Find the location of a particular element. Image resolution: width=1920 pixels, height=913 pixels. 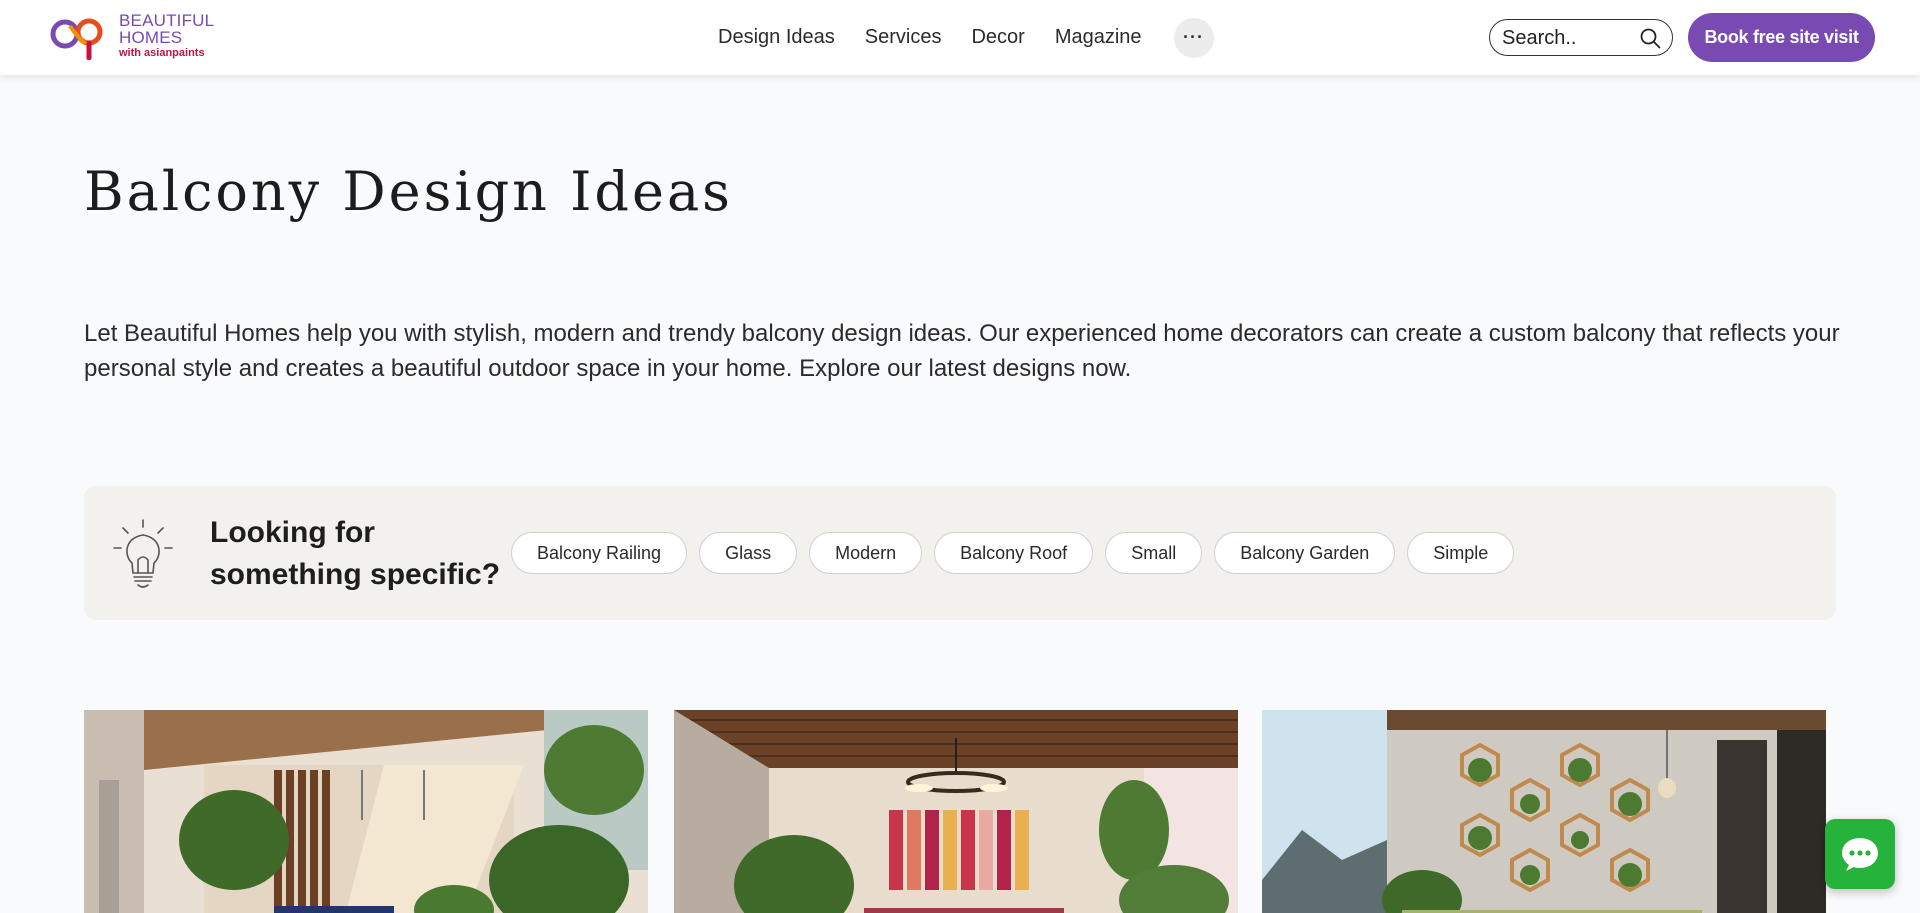

main-nav: Design Ideas Services Decor Magazine ··· is located at coordinates (966, 37).